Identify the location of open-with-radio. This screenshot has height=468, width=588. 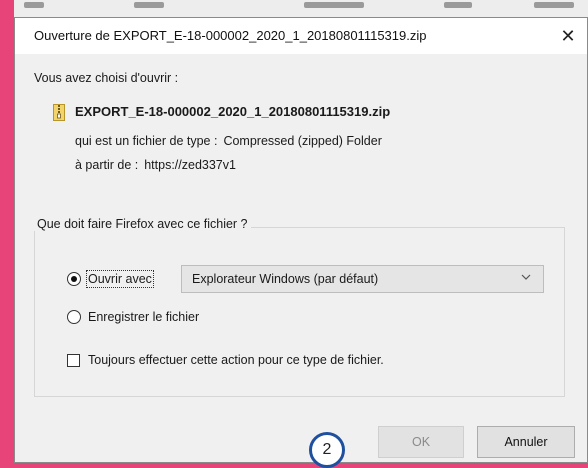
(74, 279).